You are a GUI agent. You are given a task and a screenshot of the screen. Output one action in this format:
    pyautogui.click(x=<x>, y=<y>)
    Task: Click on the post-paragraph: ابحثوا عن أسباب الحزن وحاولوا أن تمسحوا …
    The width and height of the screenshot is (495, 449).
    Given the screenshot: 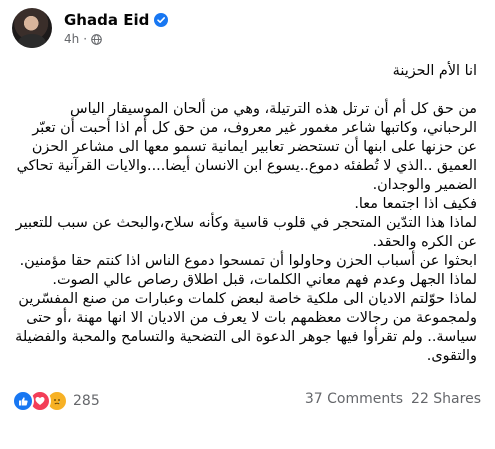 What is the action you would take?
    pyautogui.click(x=248, y=261)
    